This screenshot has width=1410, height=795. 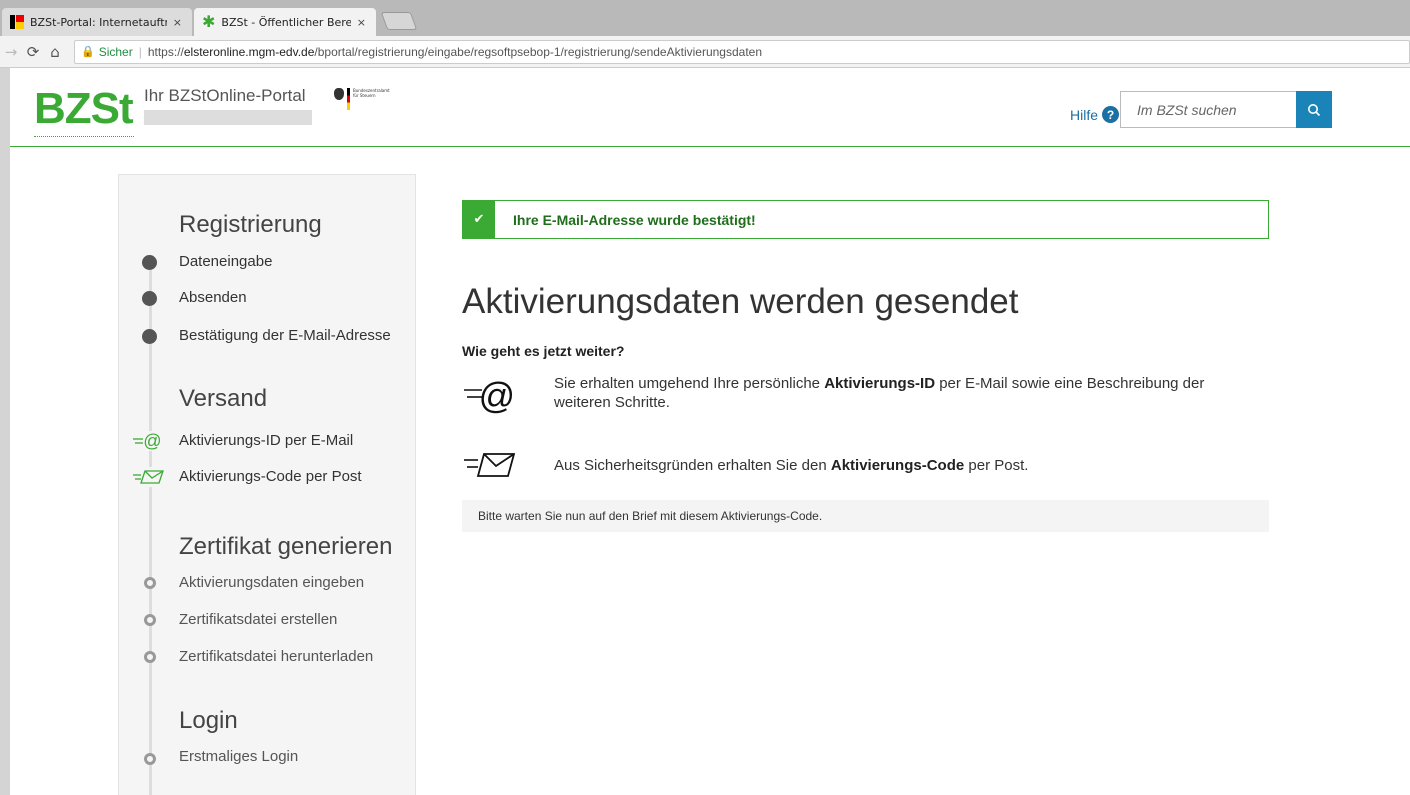 What do you see at coordinates (348, 99) in the screenshot?
I see `flag-icon` at bounding box center [348, 99].